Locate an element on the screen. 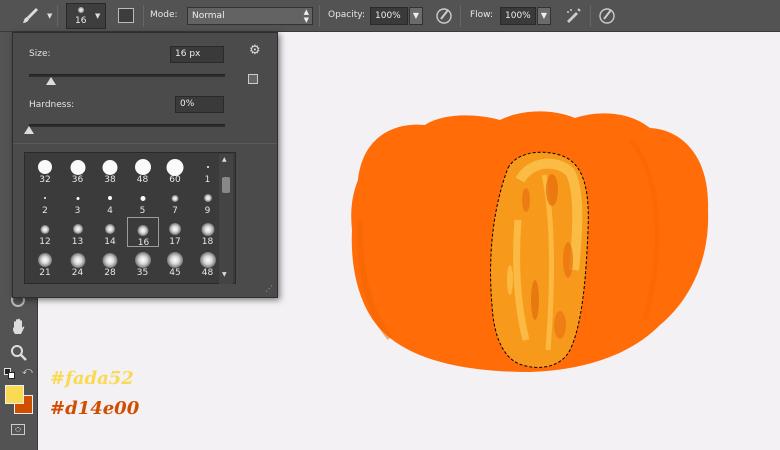 Image resolution: width=780 pixels, height=450 pixels. brush-preset-size-label: 60 is located at coordinates (175, 180).